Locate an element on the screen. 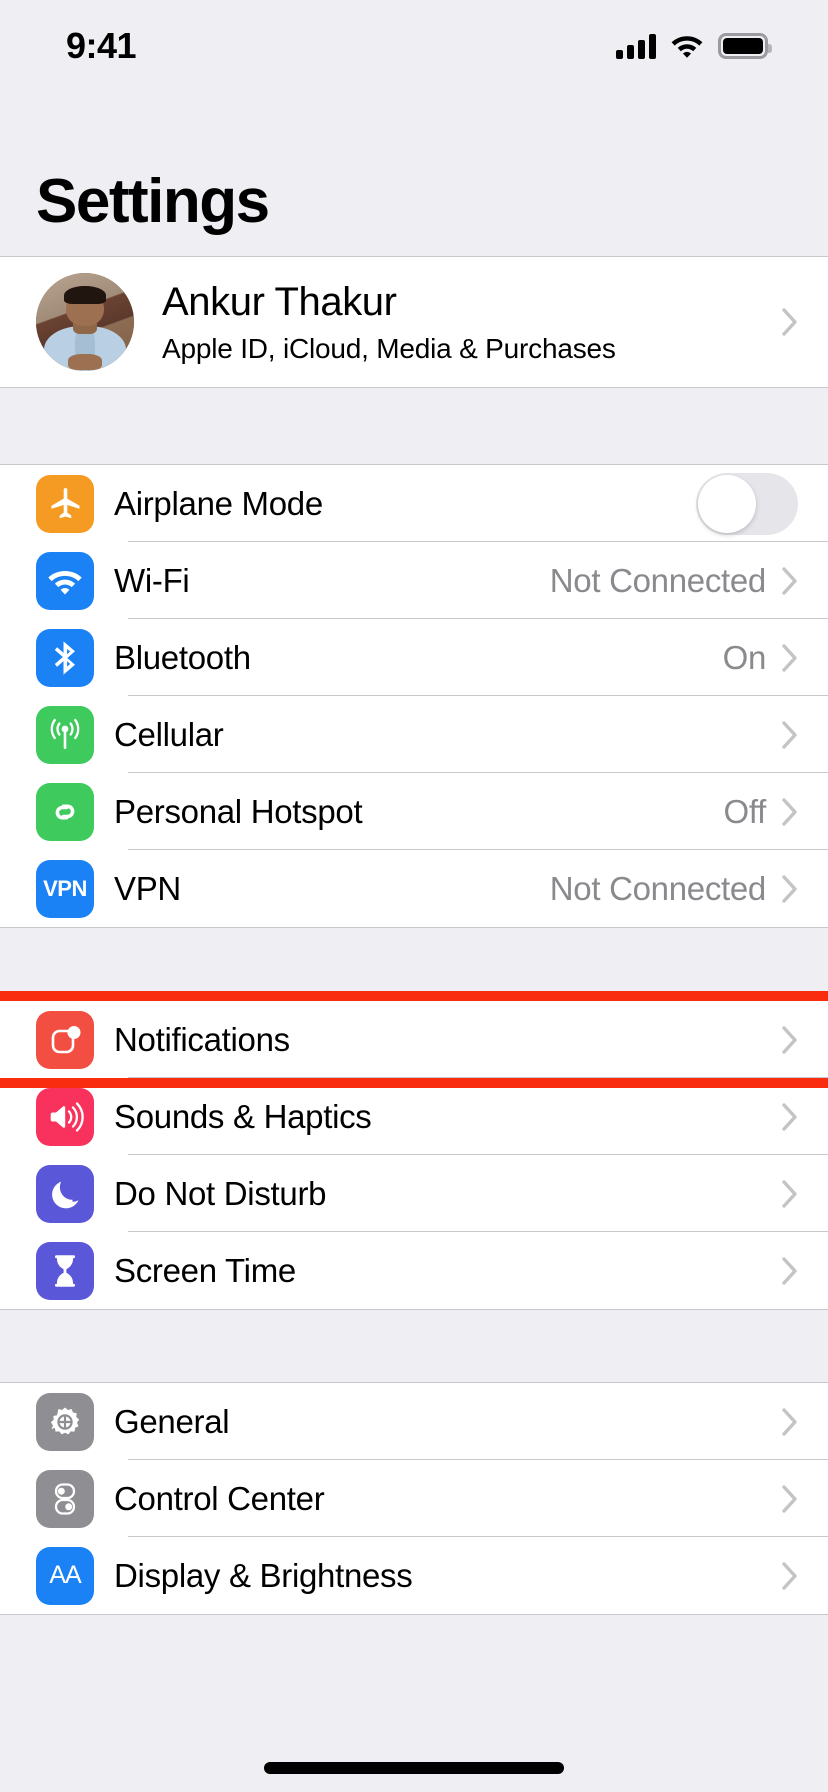 The image size is (828, 1792). settings-row-label: Wi-Fi is located at coordinates (152, 580).